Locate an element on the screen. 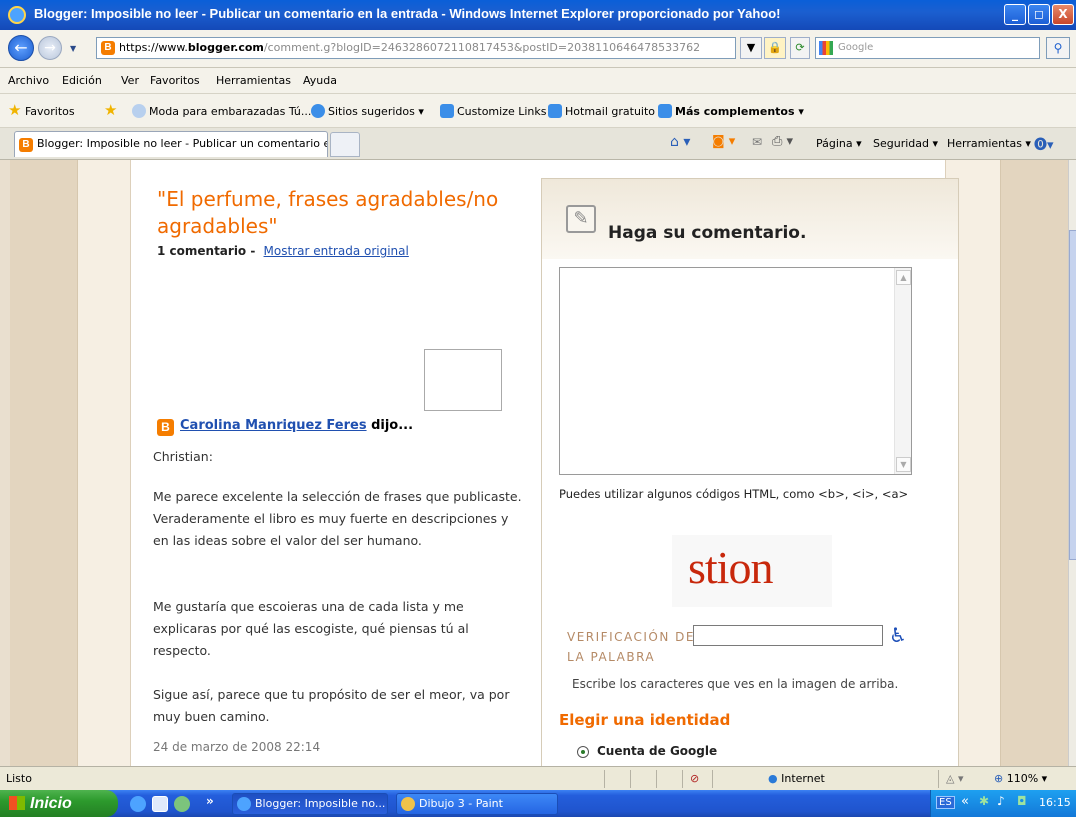 The height and width of the screenshot is (817, 1076). close-button: X is located at coordinates (1063, 14).